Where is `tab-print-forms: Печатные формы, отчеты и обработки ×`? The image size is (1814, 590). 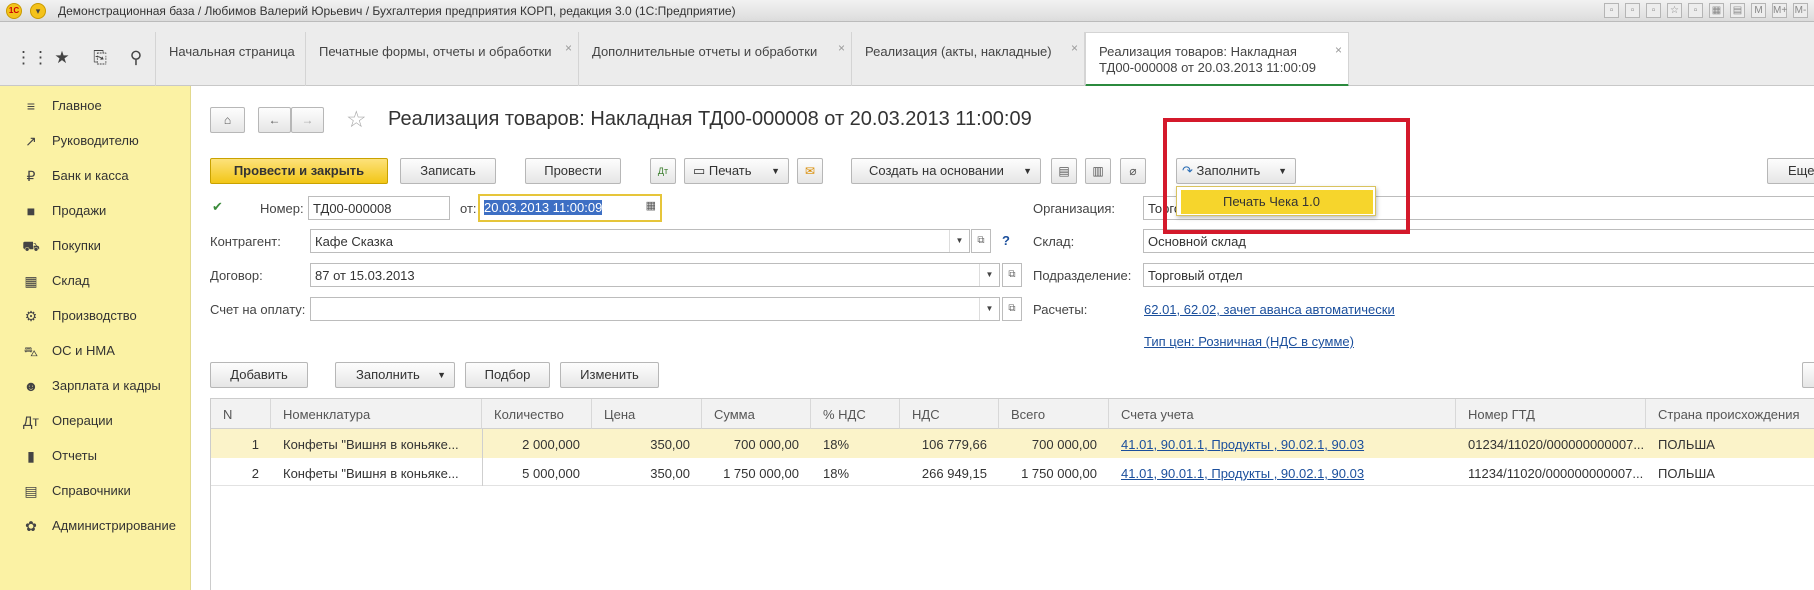
tab-print-forms: Печатные формы, отчеты и обработки × is located at coordinates (442, 59).